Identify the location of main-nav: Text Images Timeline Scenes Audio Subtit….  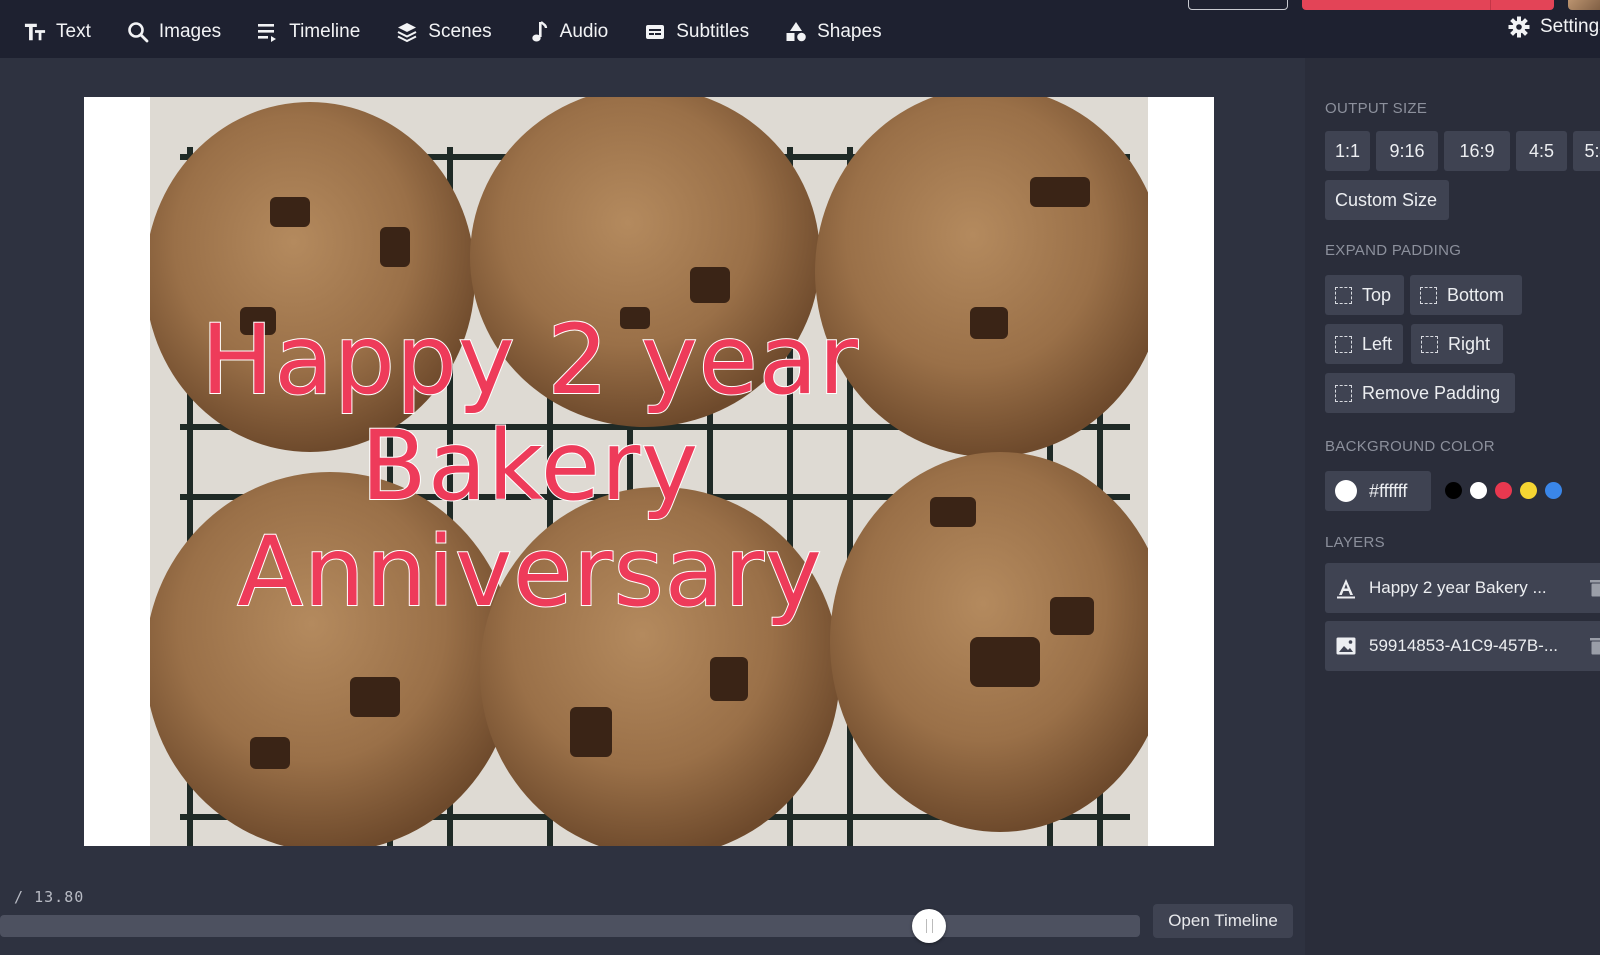
(471, 32).